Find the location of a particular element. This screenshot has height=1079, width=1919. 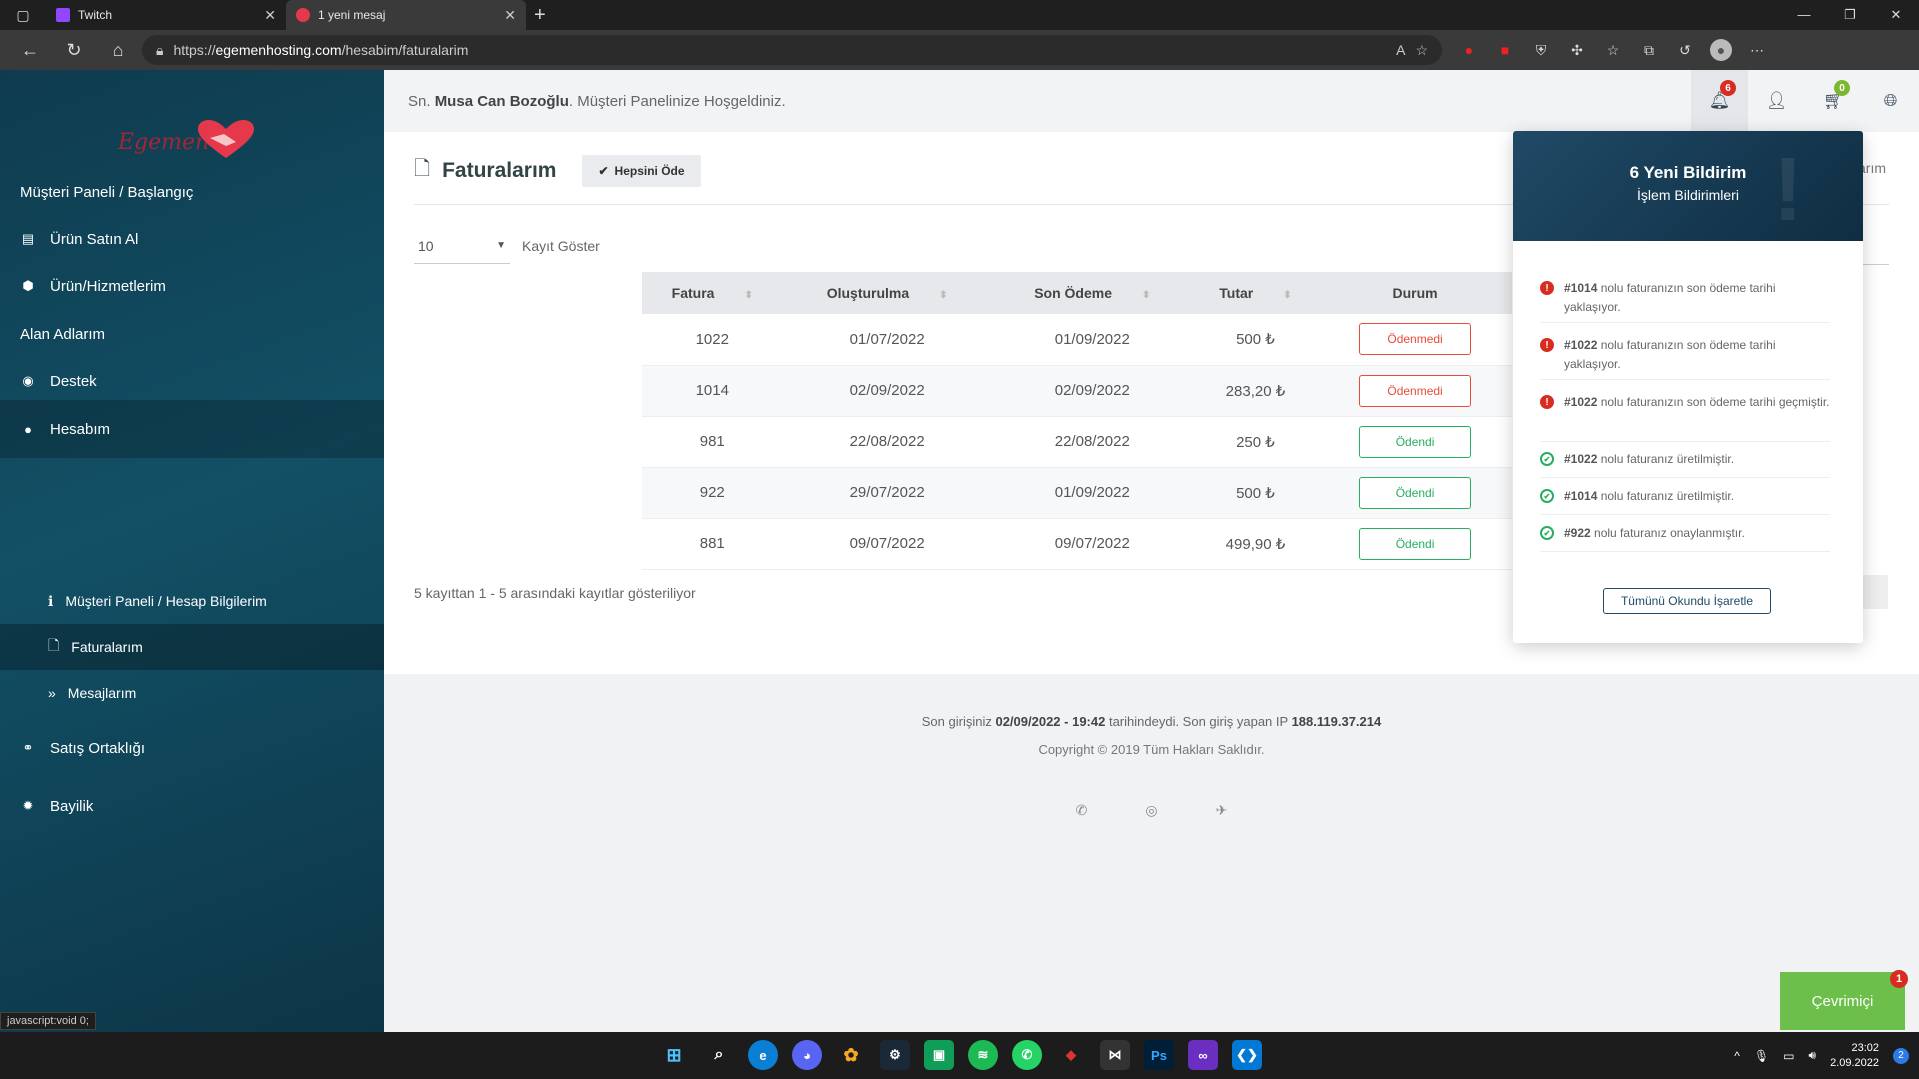

capcut-icon: ⋈ is located at coordinates (1115, 1055).